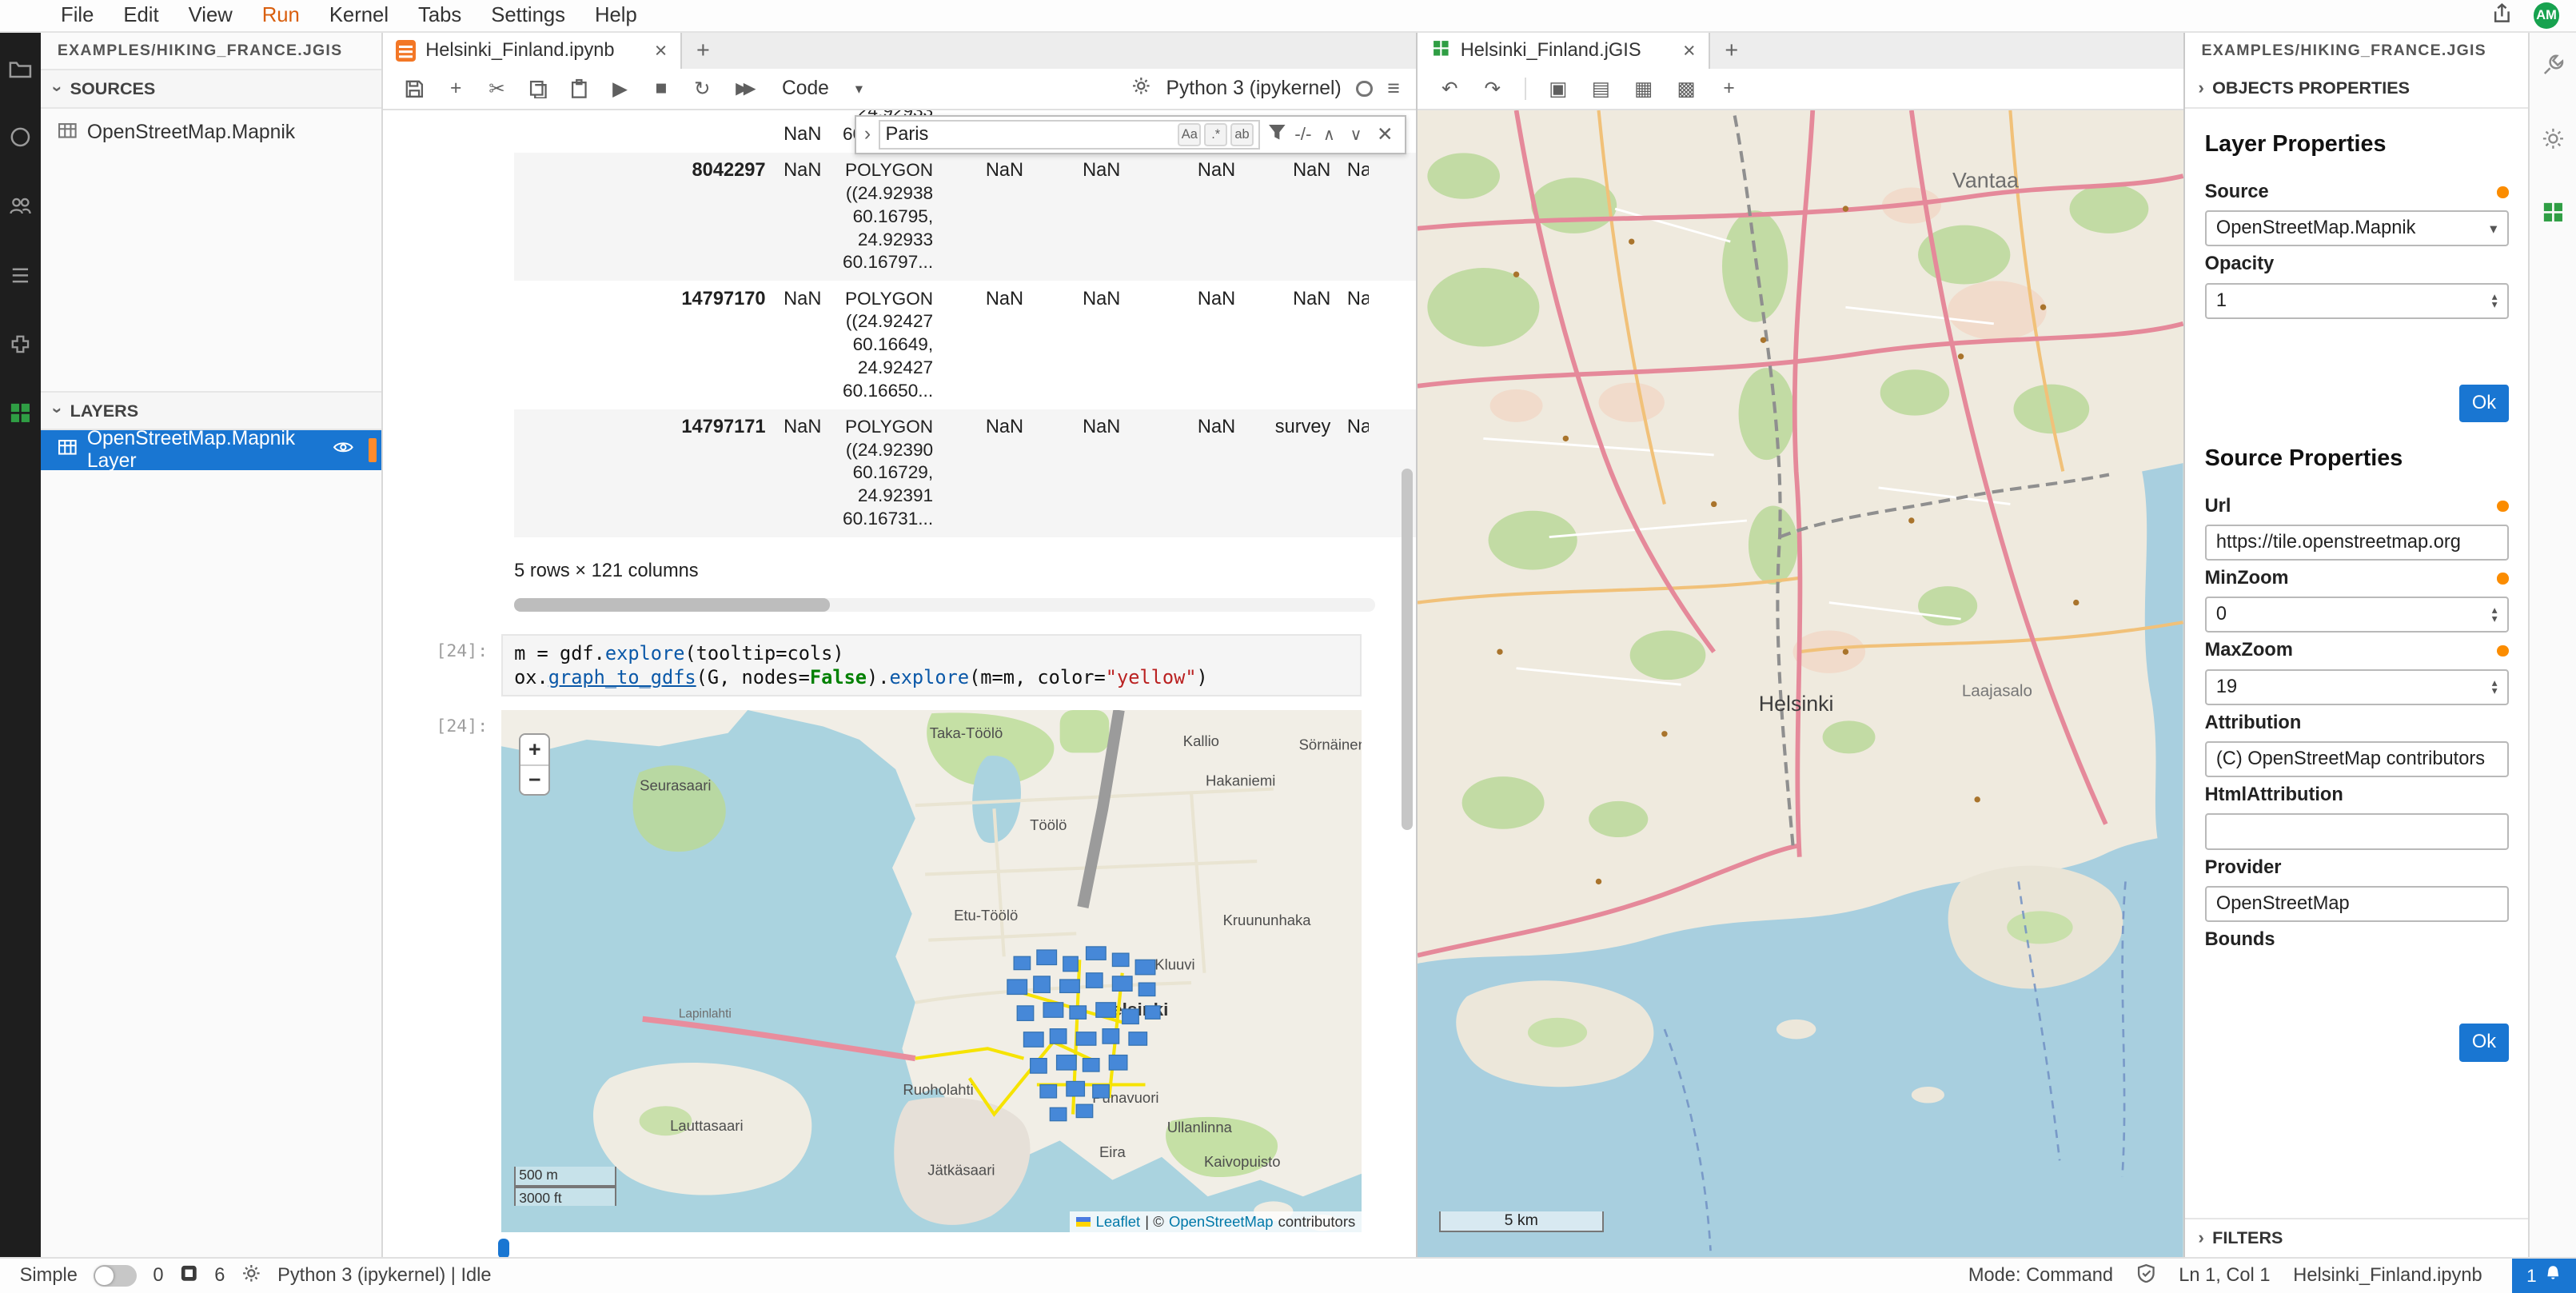  What do you see at coordinates (141, 15) in the screenshot?
I see `menu-edit: Edit` at bounding box center [141, 15].